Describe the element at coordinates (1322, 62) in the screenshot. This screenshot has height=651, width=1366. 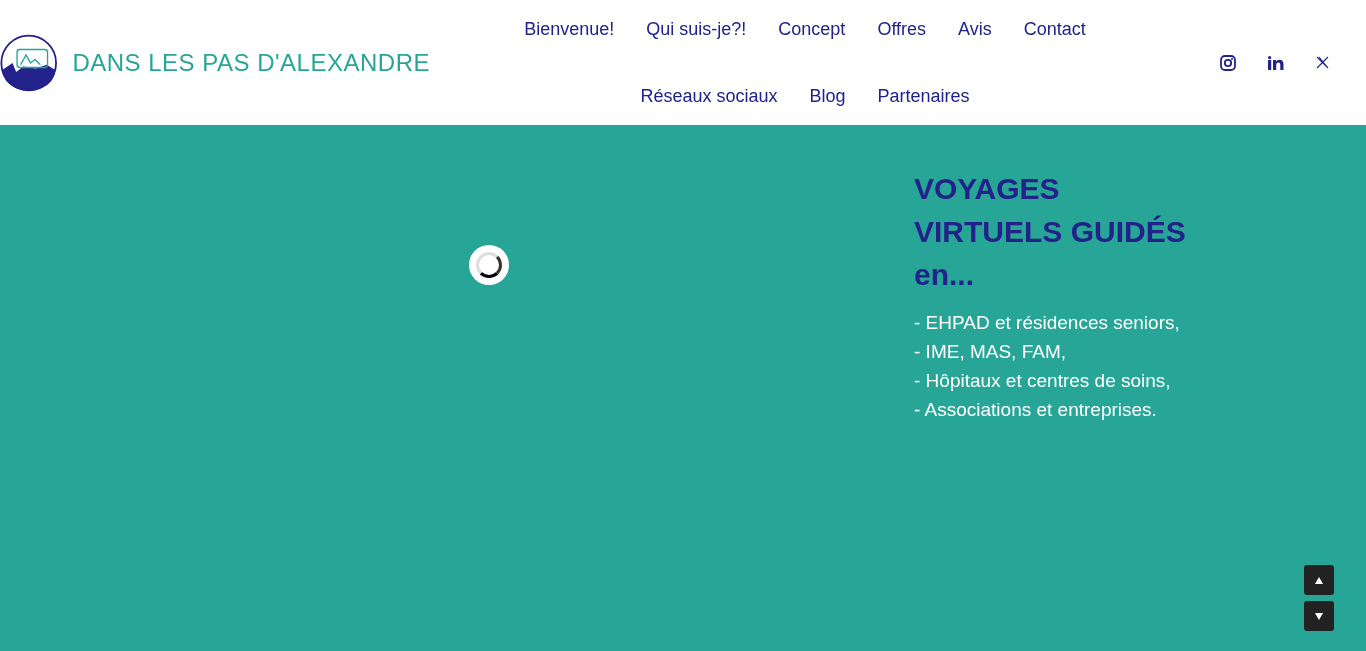
I see `x-logo-icon` at that location.